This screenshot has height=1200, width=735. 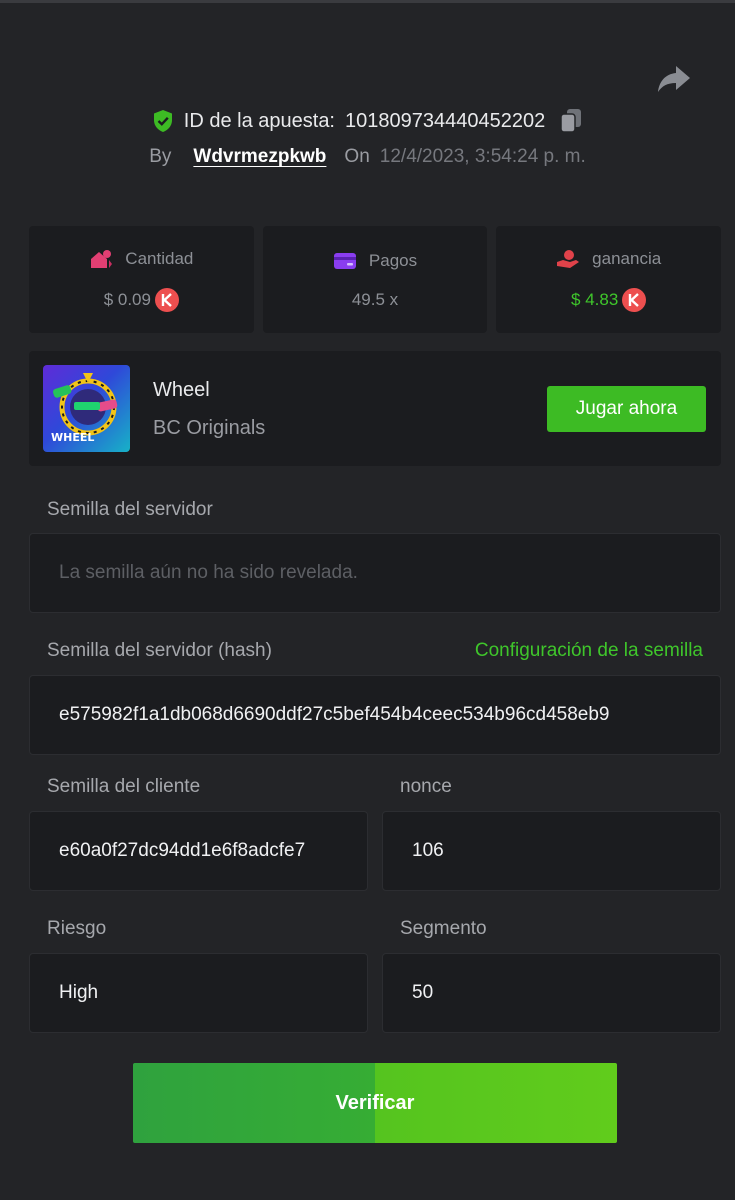 What do you see at coordinates (367, 1) in the screenshot?
I see `top-divider` at bounding box center [367, 1].